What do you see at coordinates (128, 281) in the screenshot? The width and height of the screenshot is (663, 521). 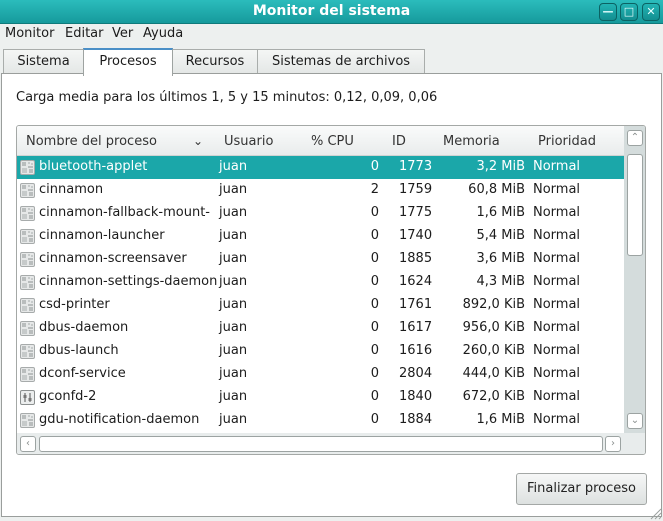 I see `process-name: cinnamon-settings-daemon` at bounding box center [128, 281].